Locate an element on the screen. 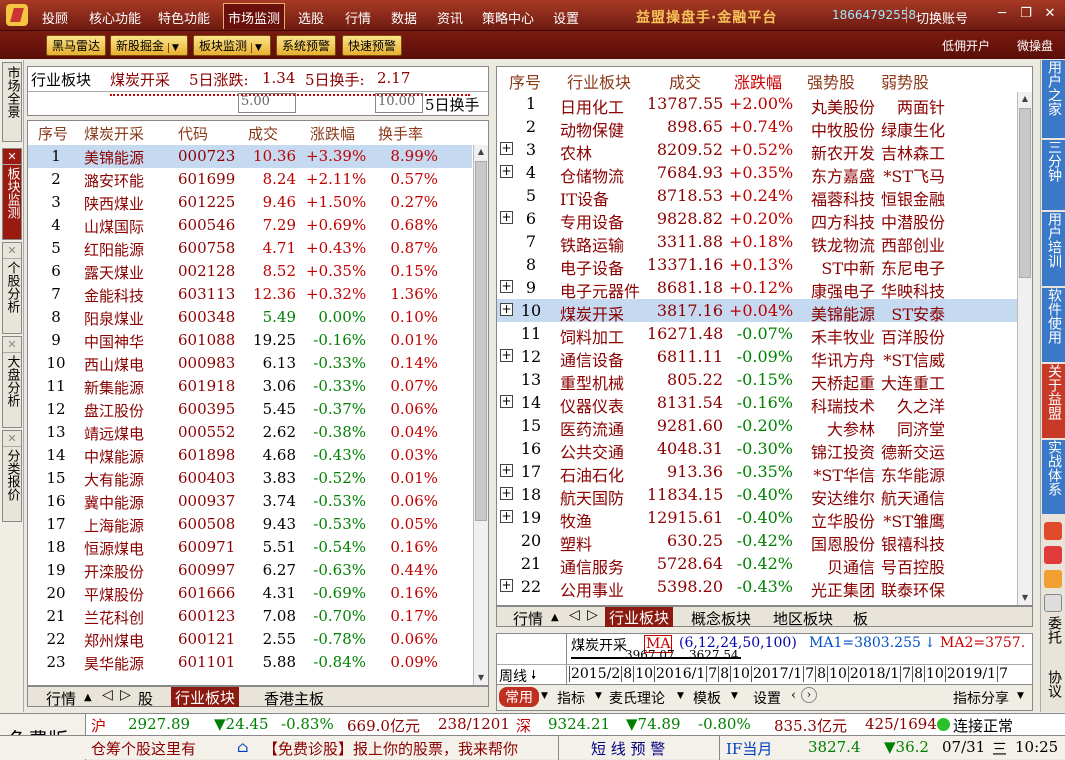 Image resolution: width=1065 pixels, height=760 pixels. indicator-menu: 指标 is located at coordinates (571, 698).